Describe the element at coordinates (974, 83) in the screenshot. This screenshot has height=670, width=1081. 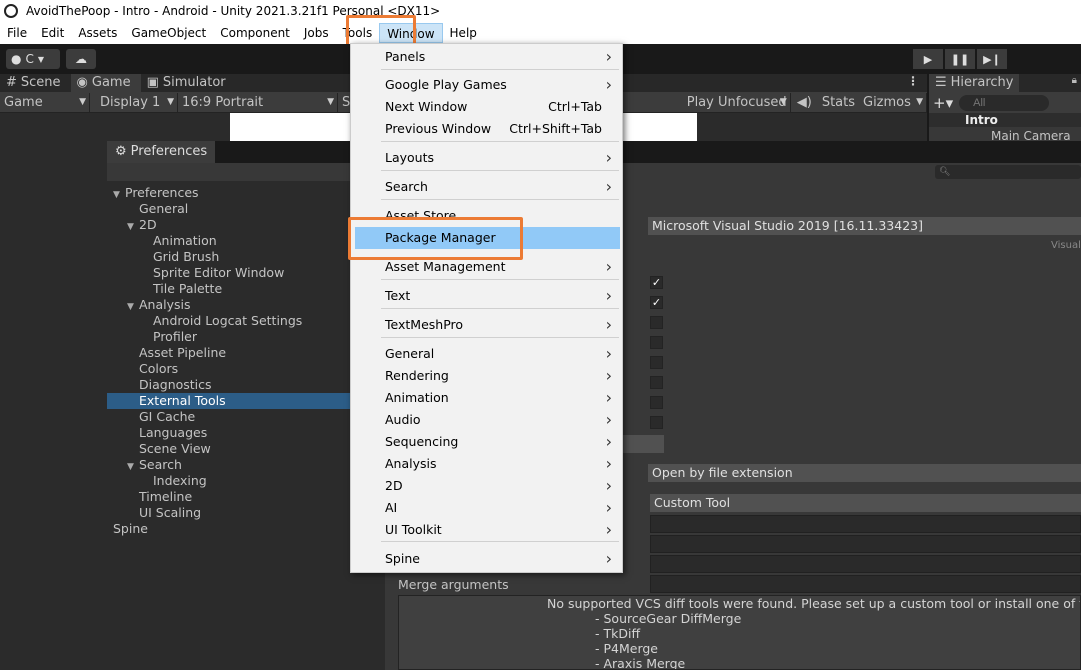
I see `tab-hierarchy: ☰ Hierarchy` at that location.